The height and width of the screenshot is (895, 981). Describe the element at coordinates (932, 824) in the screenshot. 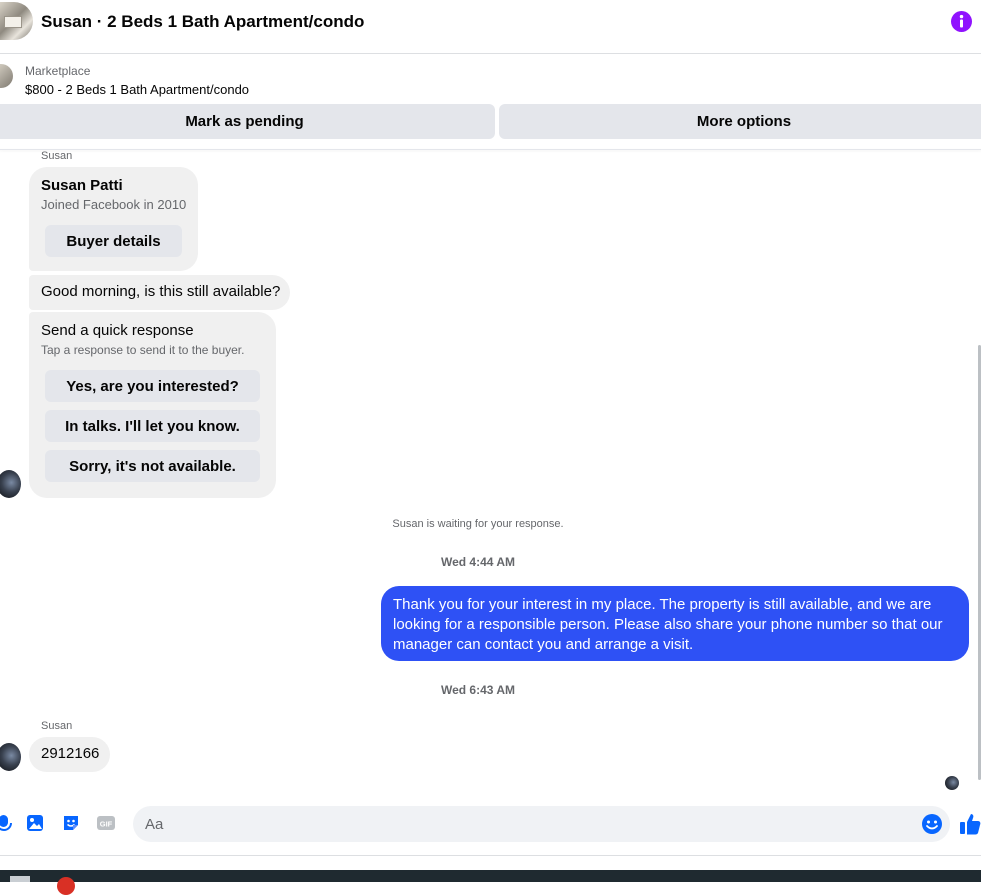

I see `emoji-icon` at that location.